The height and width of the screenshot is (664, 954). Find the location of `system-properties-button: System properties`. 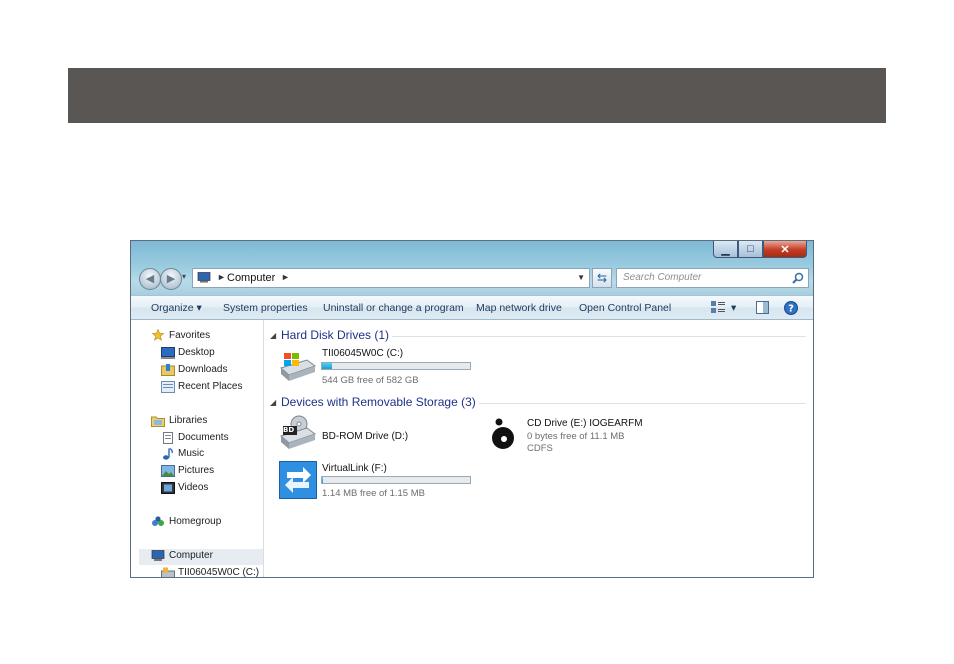

system-properties-button: System properties is located at coordinates (265, 308).